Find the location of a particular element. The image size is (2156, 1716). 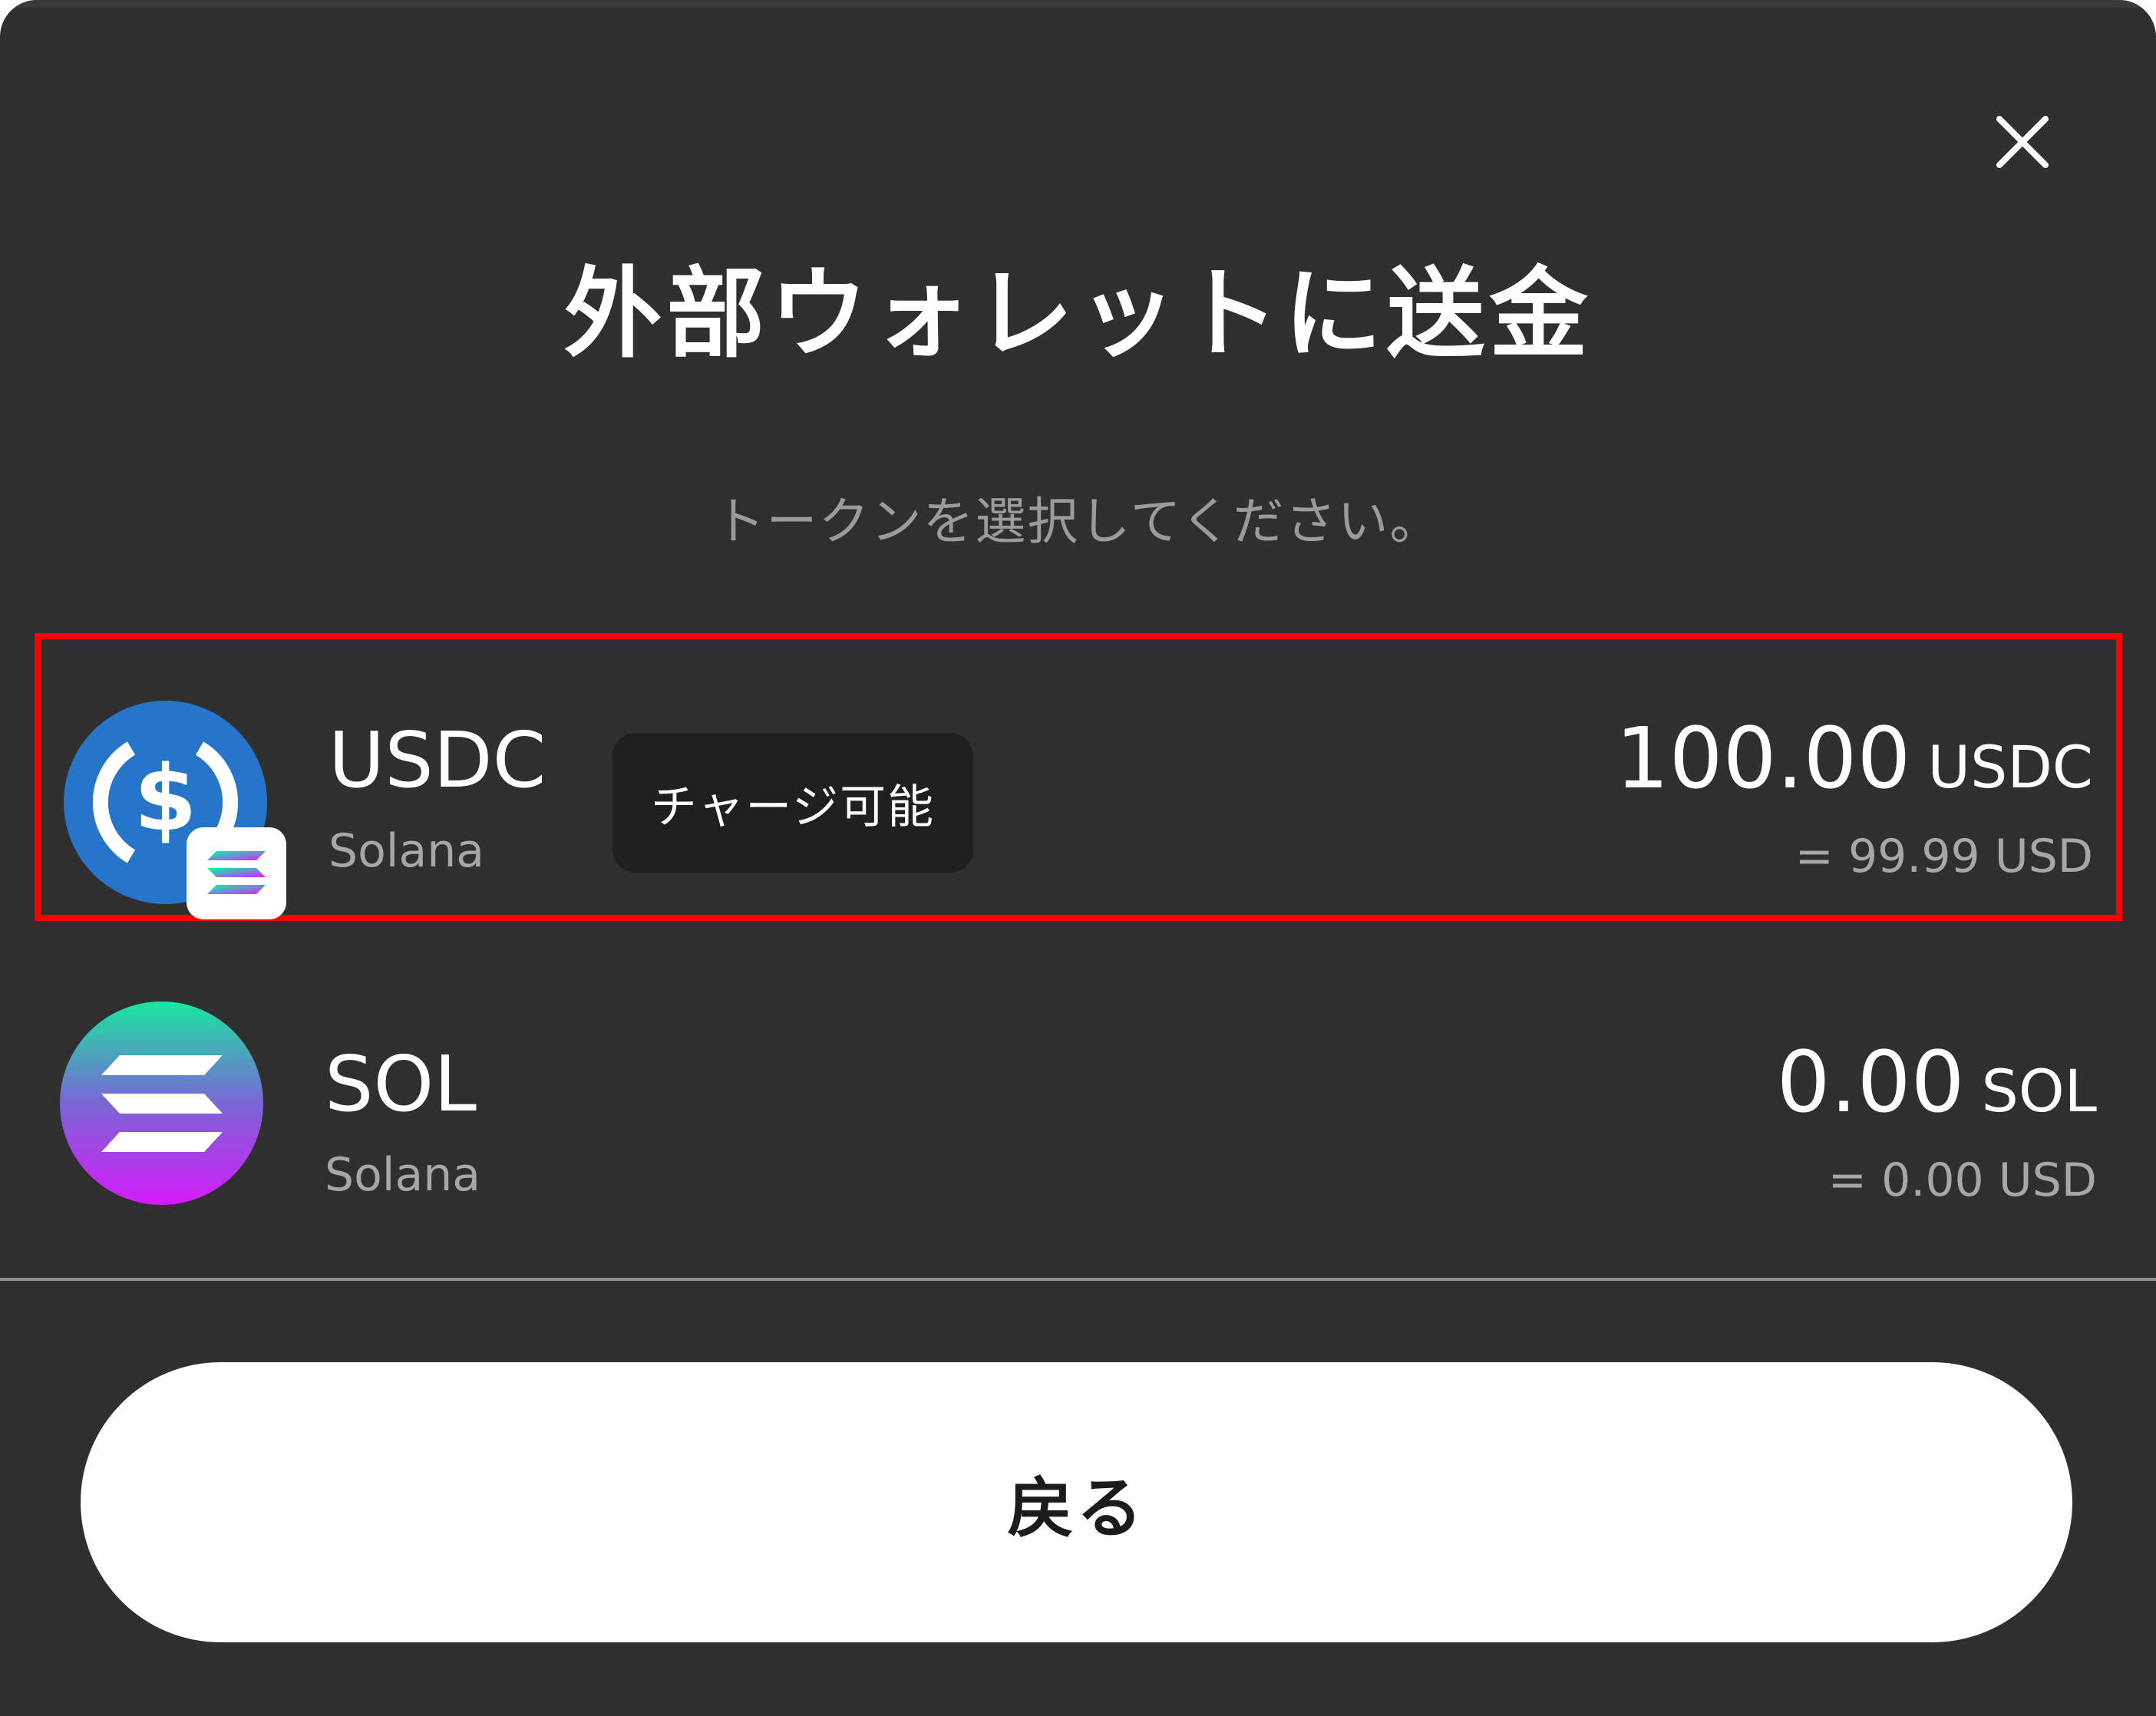

page-title: 外部ウォレットに送金 is located at coordinates (1078, 314).